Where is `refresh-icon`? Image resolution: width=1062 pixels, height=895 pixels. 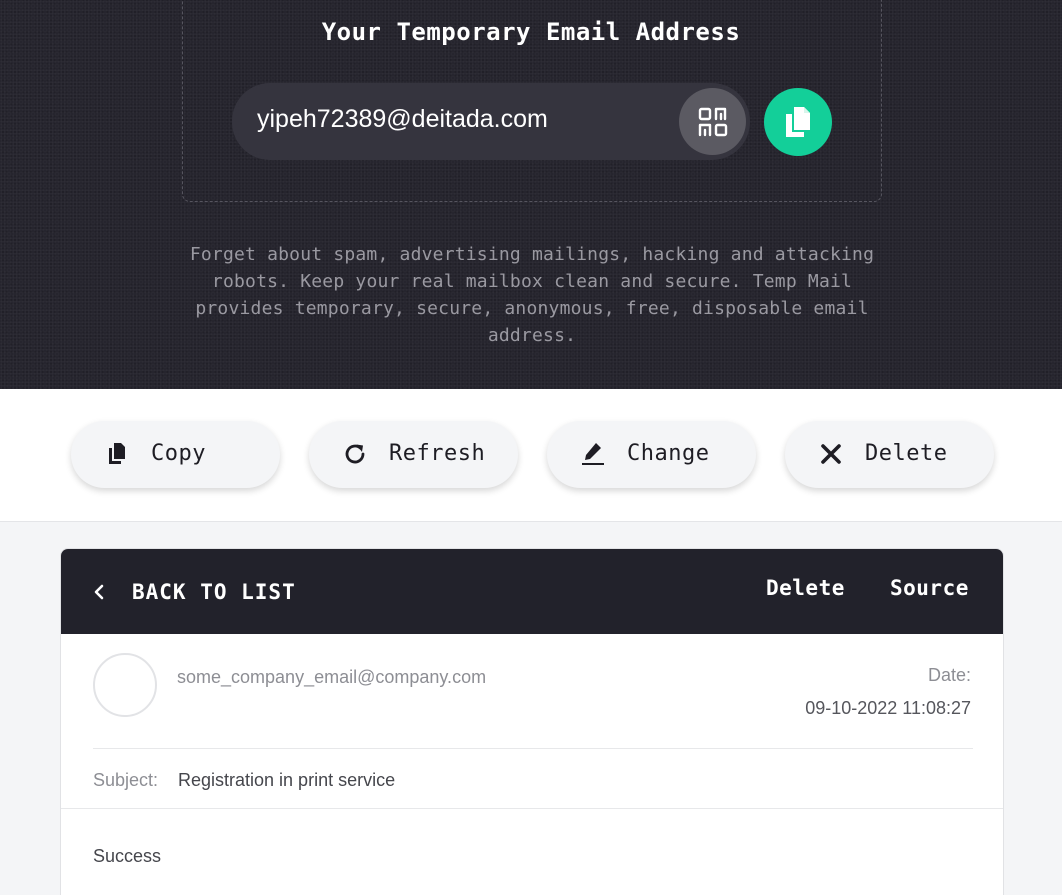
refresh-icon is located at coordinates (355, 454).